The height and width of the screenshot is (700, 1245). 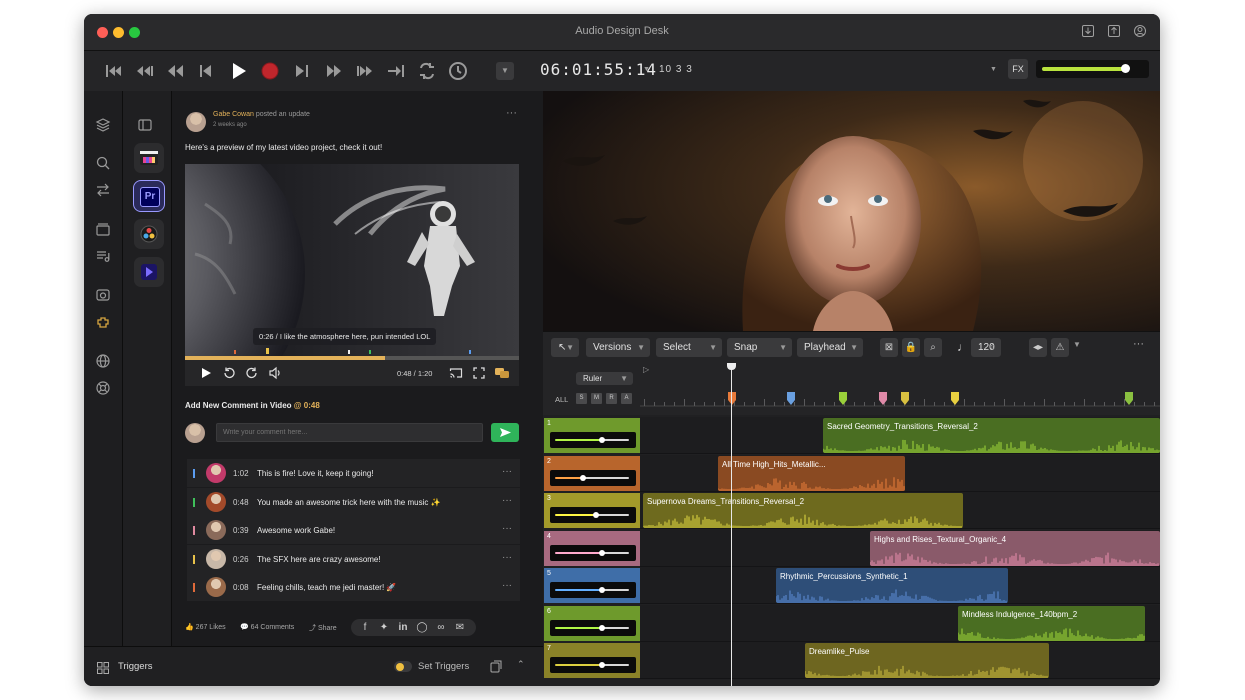 I want to click on track-header: 5, so click(x=592, y=585).